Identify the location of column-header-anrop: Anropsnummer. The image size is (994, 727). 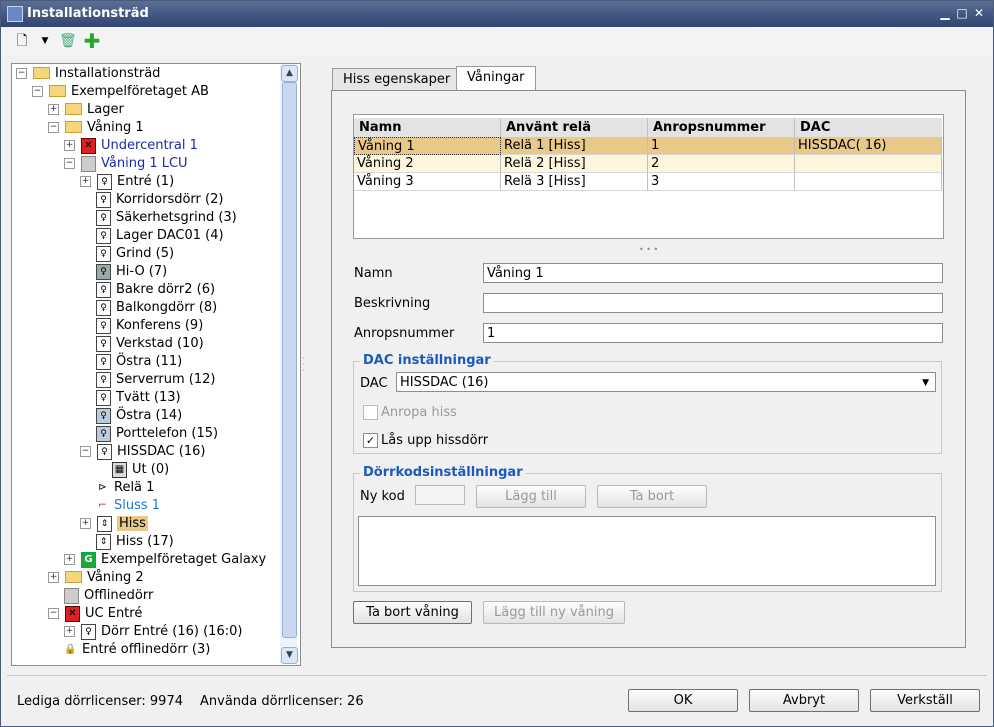
(721, 127).